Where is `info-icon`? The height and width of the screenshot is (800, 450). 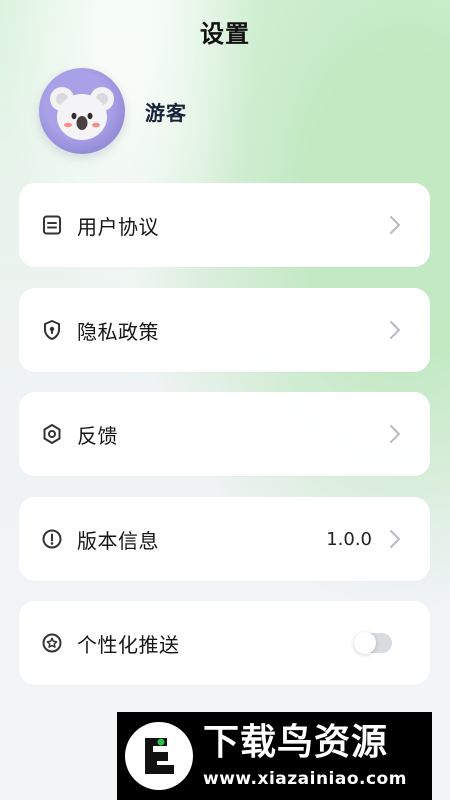
info-icon is located at coordinates (52, 539).